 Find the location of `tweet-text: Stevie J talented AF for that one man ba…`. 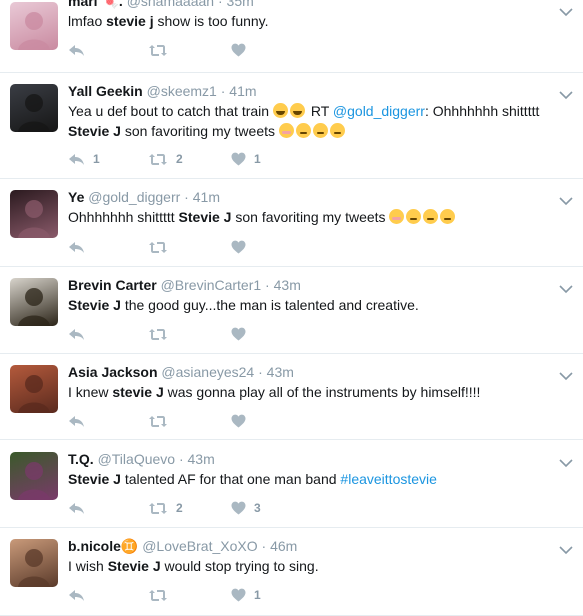

tweet-text: Stevie J talented AF for that one man ba… is located at coordinates (252, 479).